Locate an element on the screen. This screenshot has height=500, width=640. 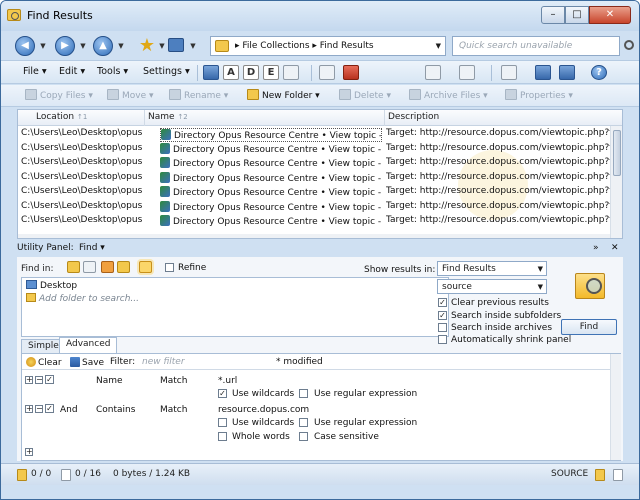
menu-file: File ▾ is located at coordinates (35, 71).